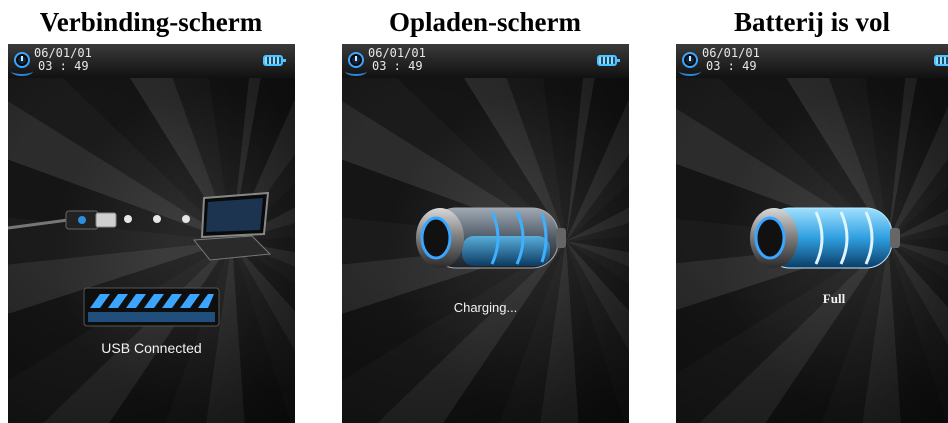 This screenshot has width=948, height=423. What do you see at coordinates (485, 22) in the screenshot?
I see `panel-title-charging: Opladen-scherm` at bounding box center [485, 22].